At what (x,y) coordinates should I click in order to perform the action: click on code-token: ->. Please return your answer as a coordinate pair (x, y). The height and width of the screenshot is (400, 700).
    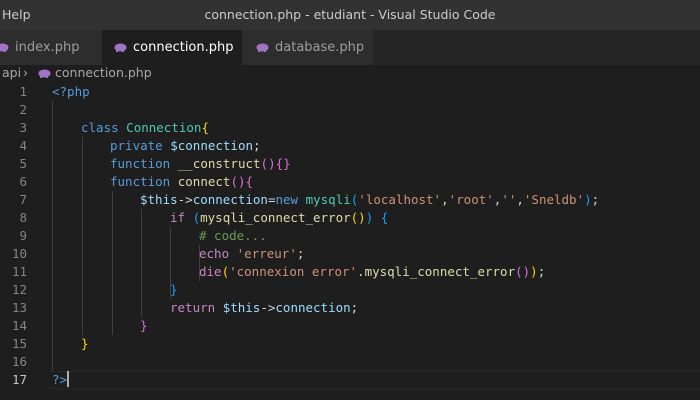
    Looking at the image, I should click on (268, 307).